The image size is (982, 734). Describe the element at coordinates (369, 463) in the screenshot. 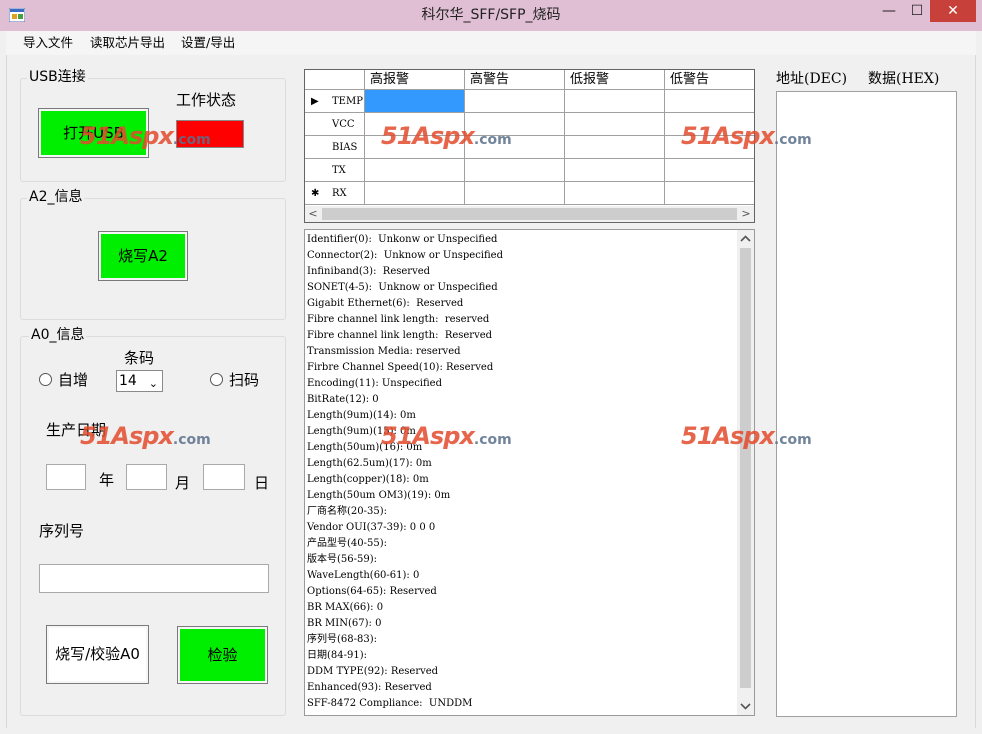

I see `info-line: Length(62.5um)(17): 0m` at that location.